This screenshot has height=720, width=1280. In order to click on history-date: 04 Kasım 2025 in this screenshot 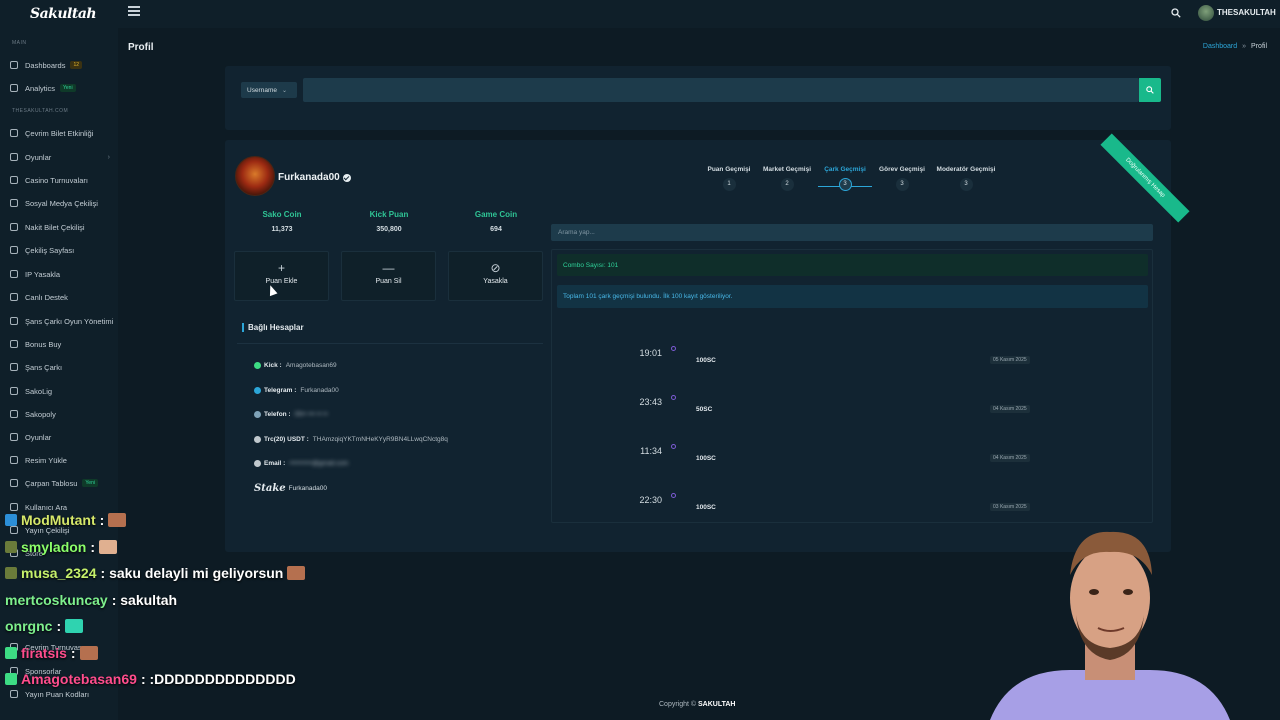, I will do `click(1010, 409)`.